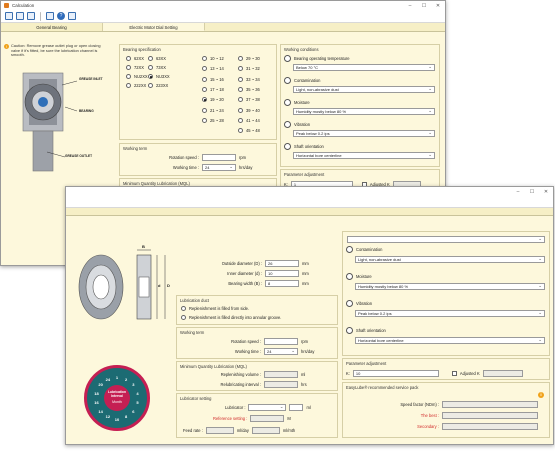  Describe the element at coordinates (20, 16) in the screenshot. I see `window-icon` at that location.